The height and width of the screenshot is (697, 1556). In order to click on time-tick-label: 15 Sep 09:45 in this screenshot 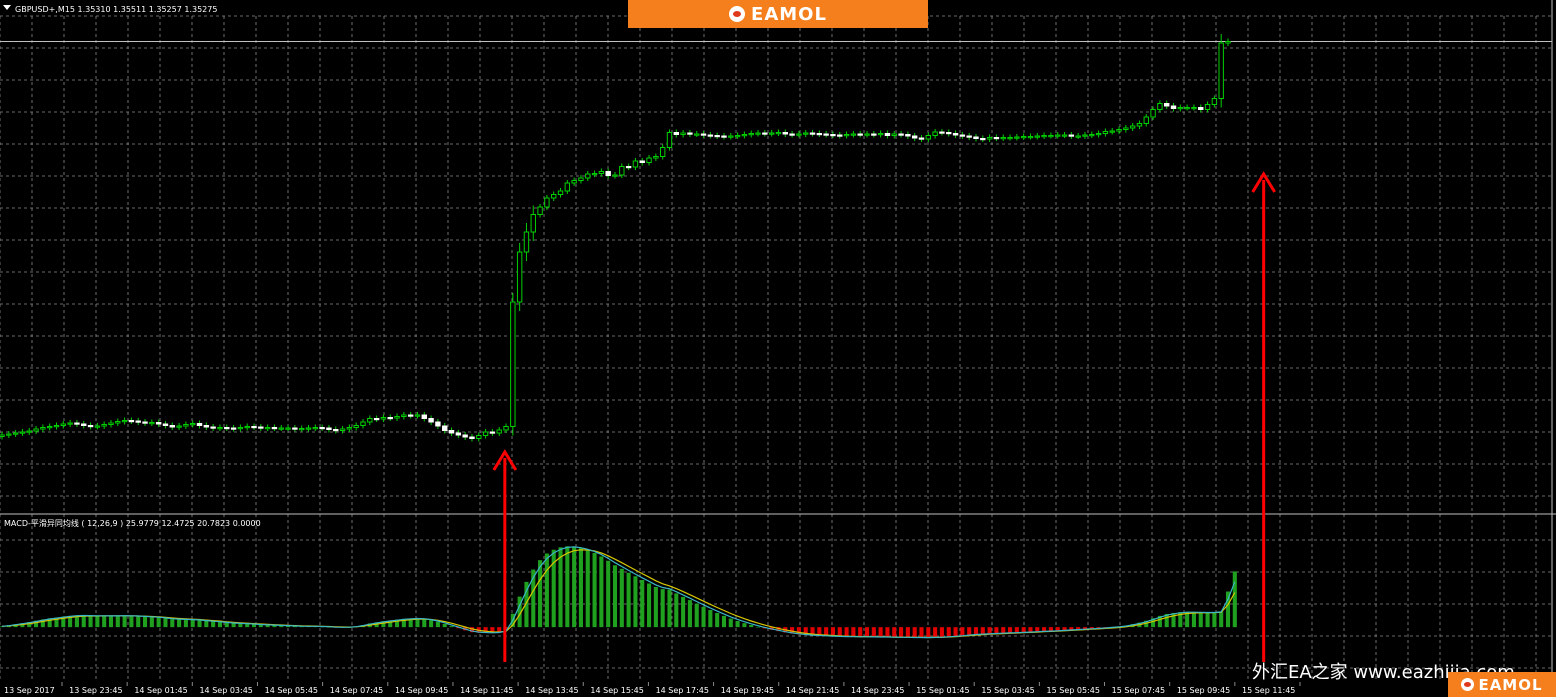, I will do `click(1203, 690)`.